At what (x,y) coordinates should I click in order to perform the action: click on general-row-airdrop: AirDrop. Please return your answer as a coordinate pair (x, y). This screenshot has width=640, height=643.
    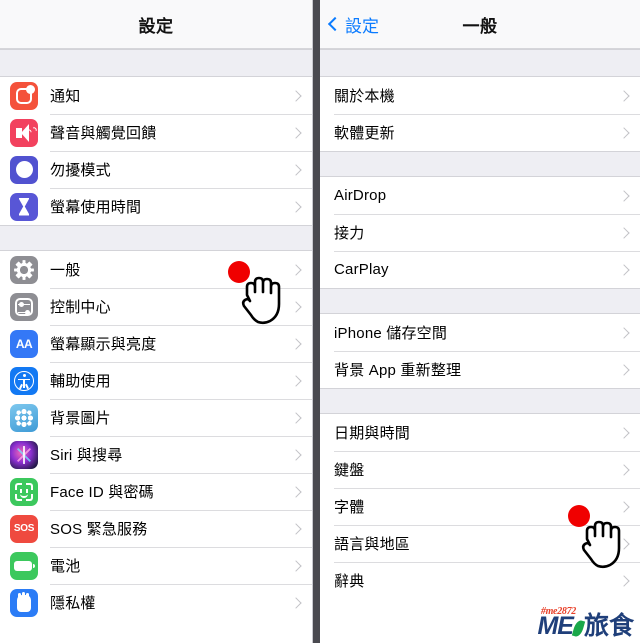
    Looking at the image, I should click on (480, 195).